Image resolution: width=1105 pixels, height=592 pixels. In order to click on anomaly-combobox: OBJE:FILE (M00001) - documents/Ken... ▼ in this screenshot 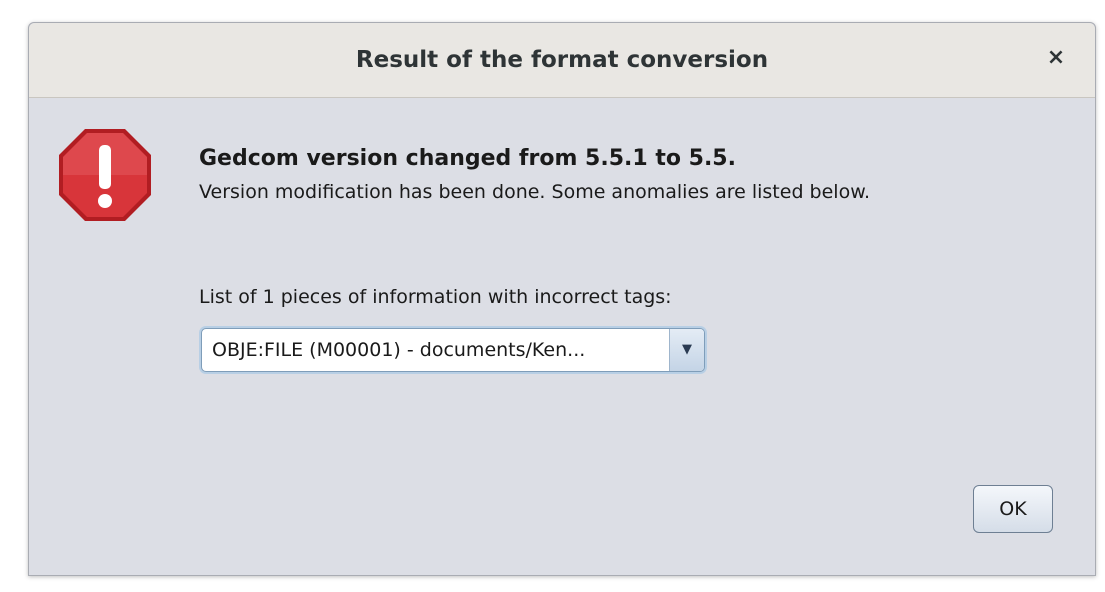, I will do `click(453, 350)`.